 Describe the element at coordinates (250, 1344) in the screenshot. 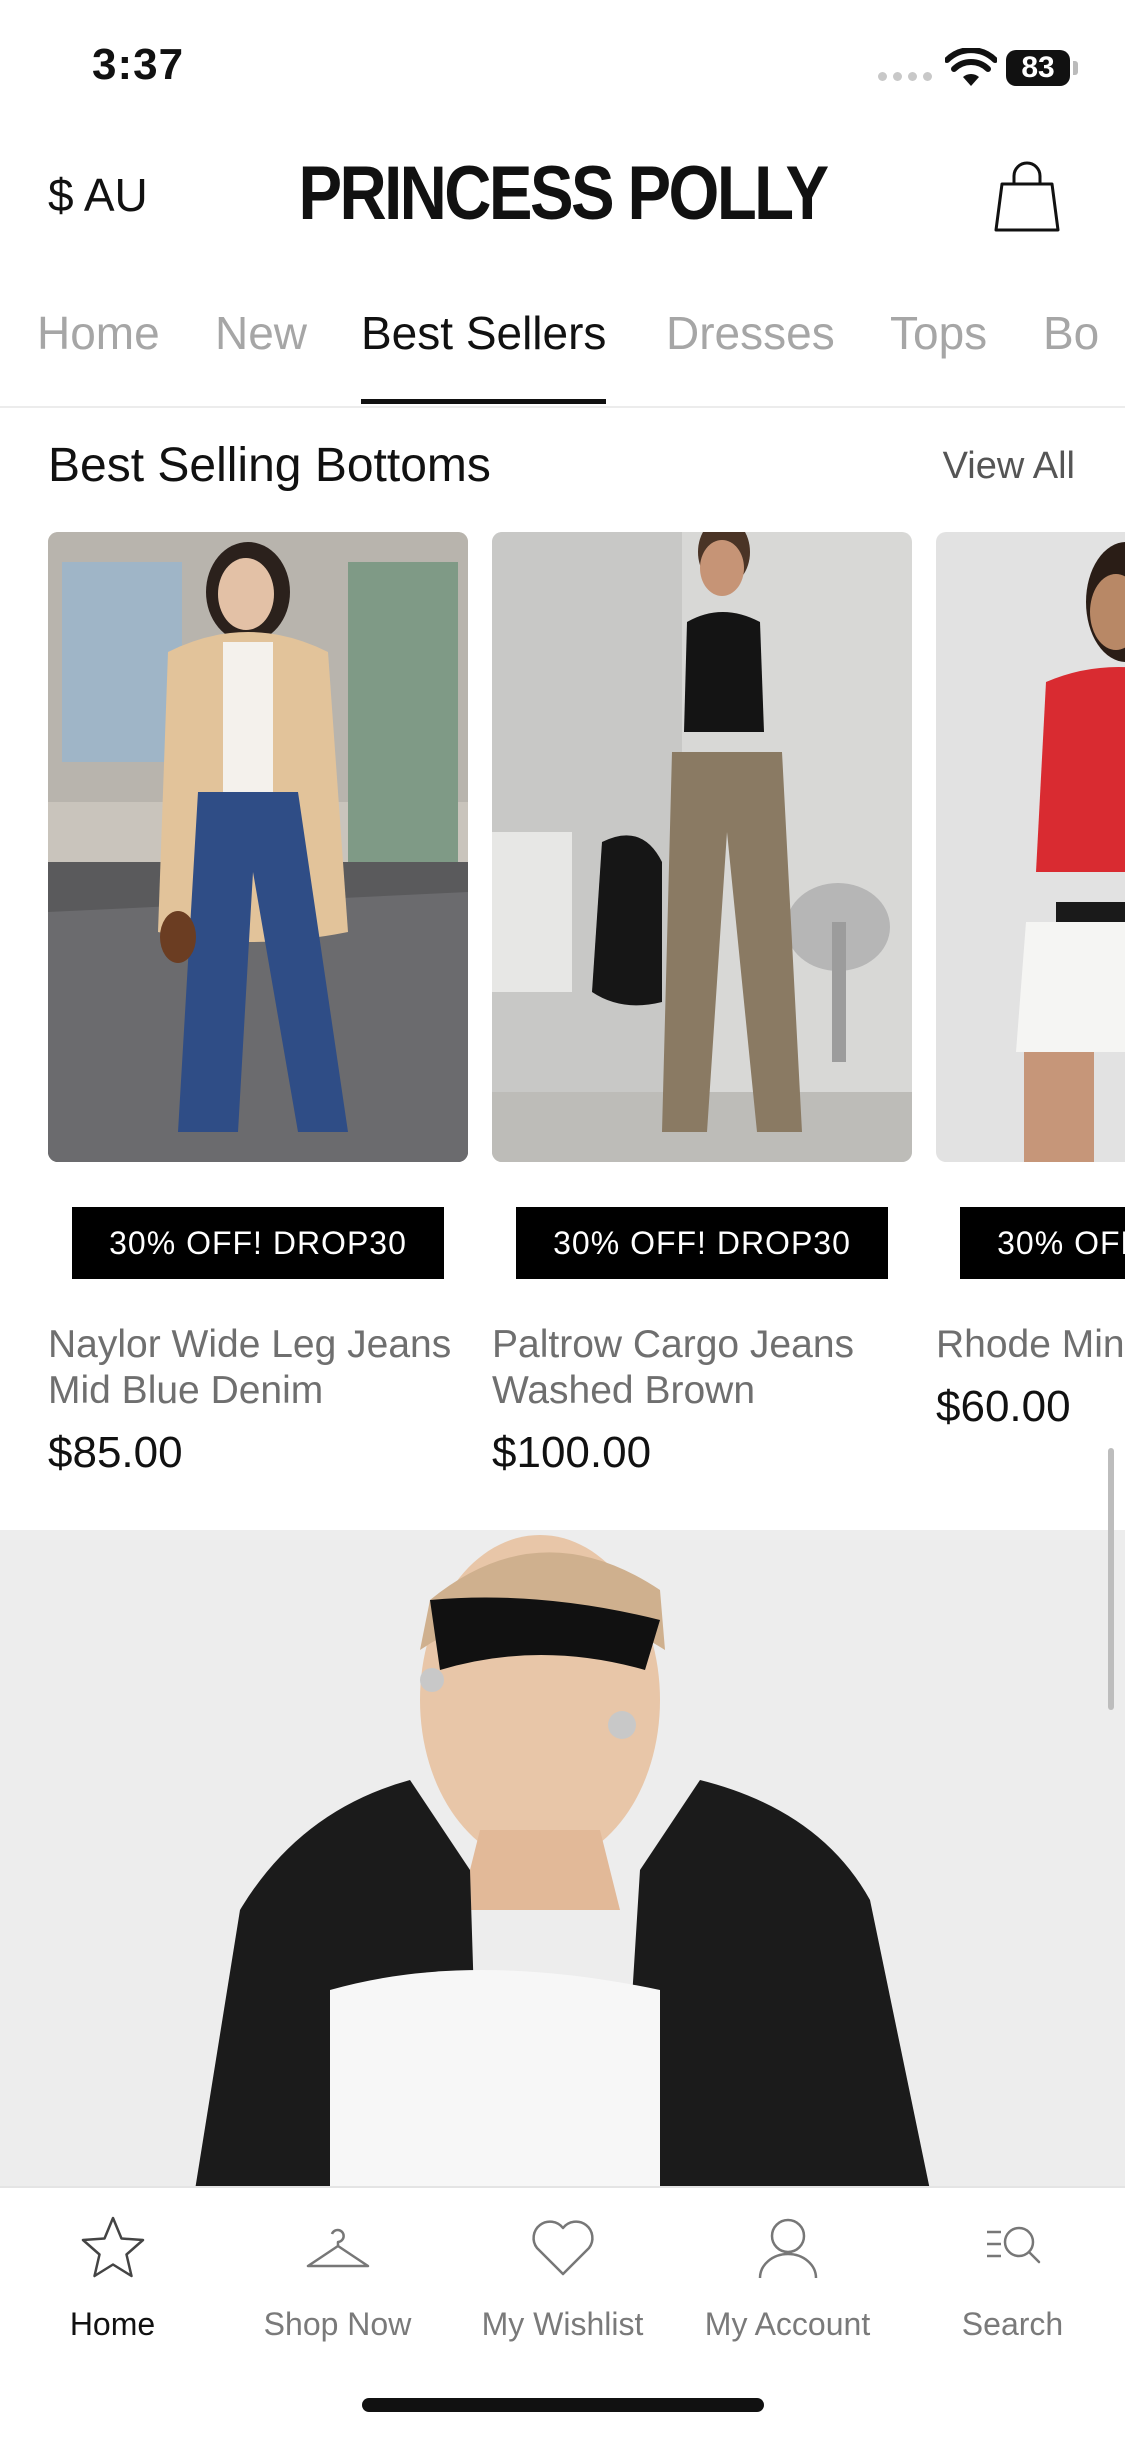

I see `product-name-line: Naylor Wide Leg Jeans` at that location.